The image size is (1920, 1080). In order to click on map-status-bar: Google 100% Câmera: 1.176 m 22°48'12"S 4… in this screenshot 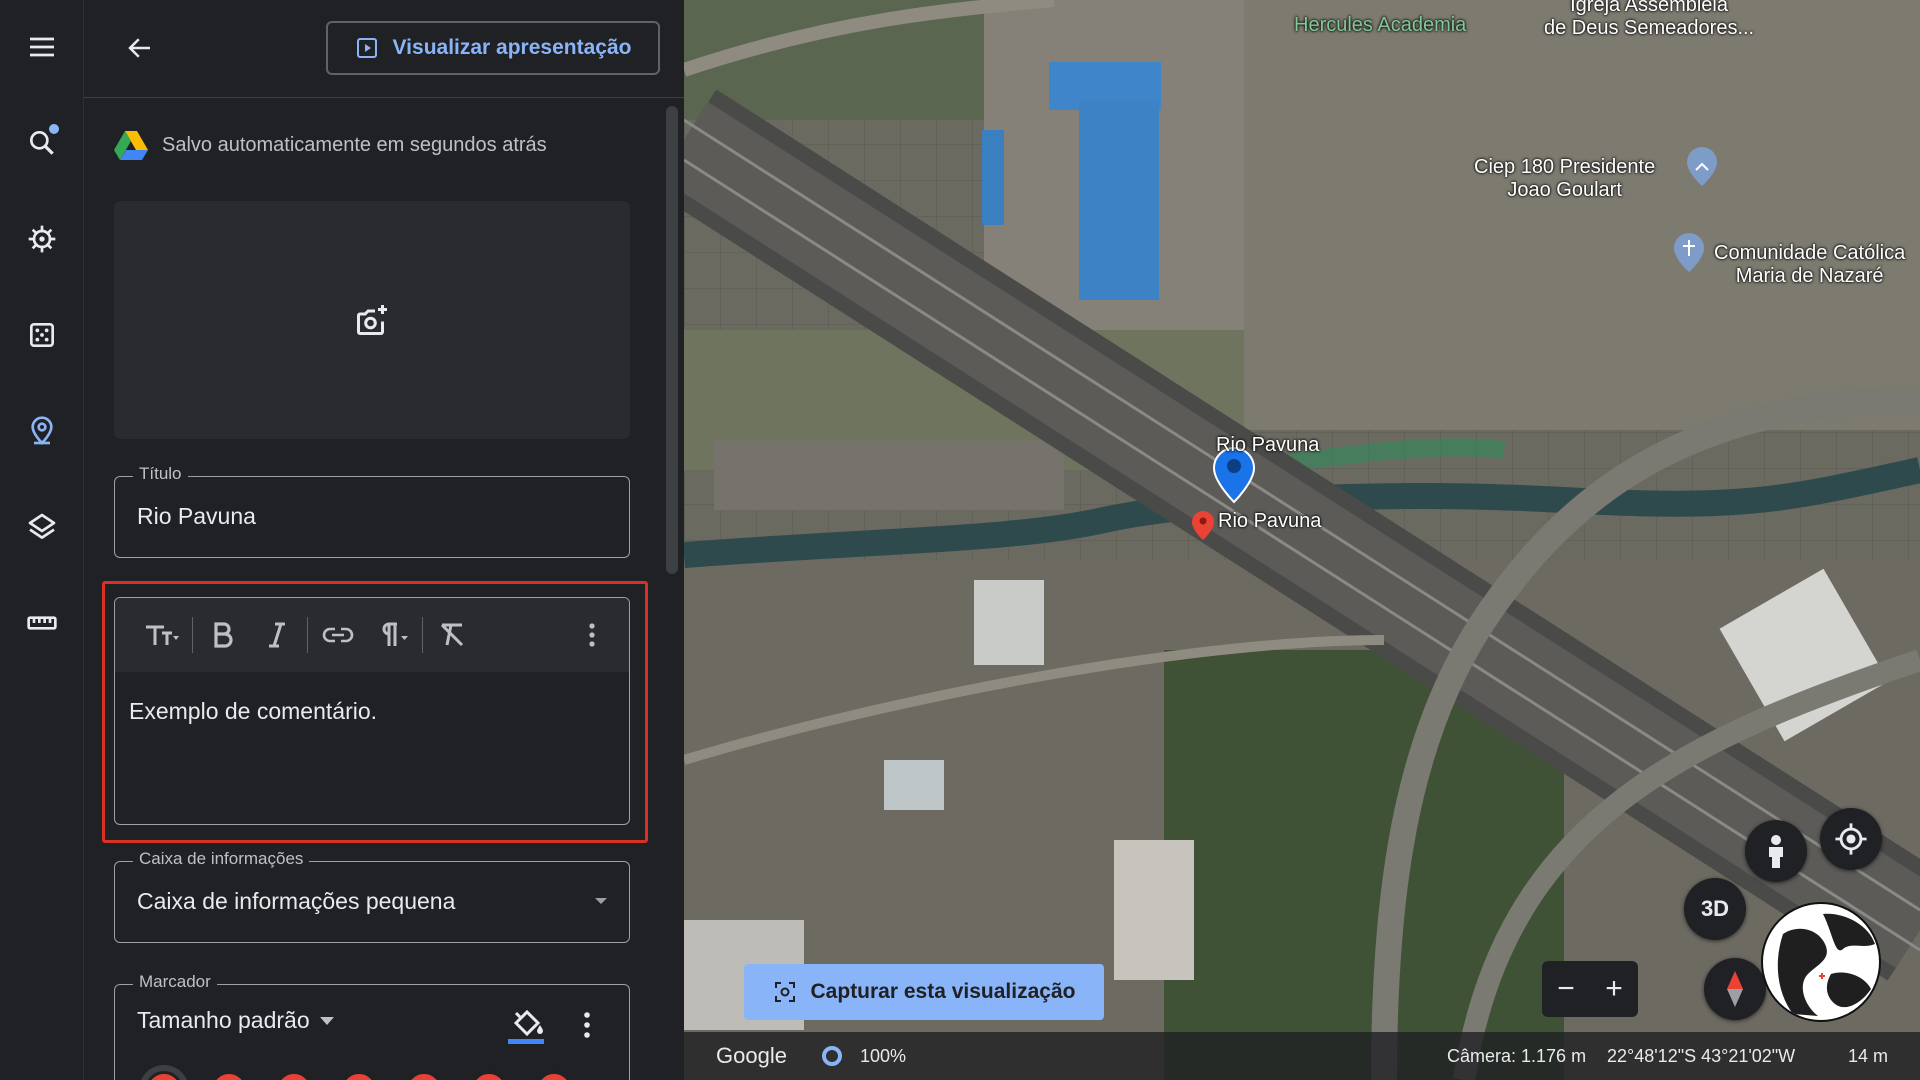, I will do `click(1302, 1056)`.